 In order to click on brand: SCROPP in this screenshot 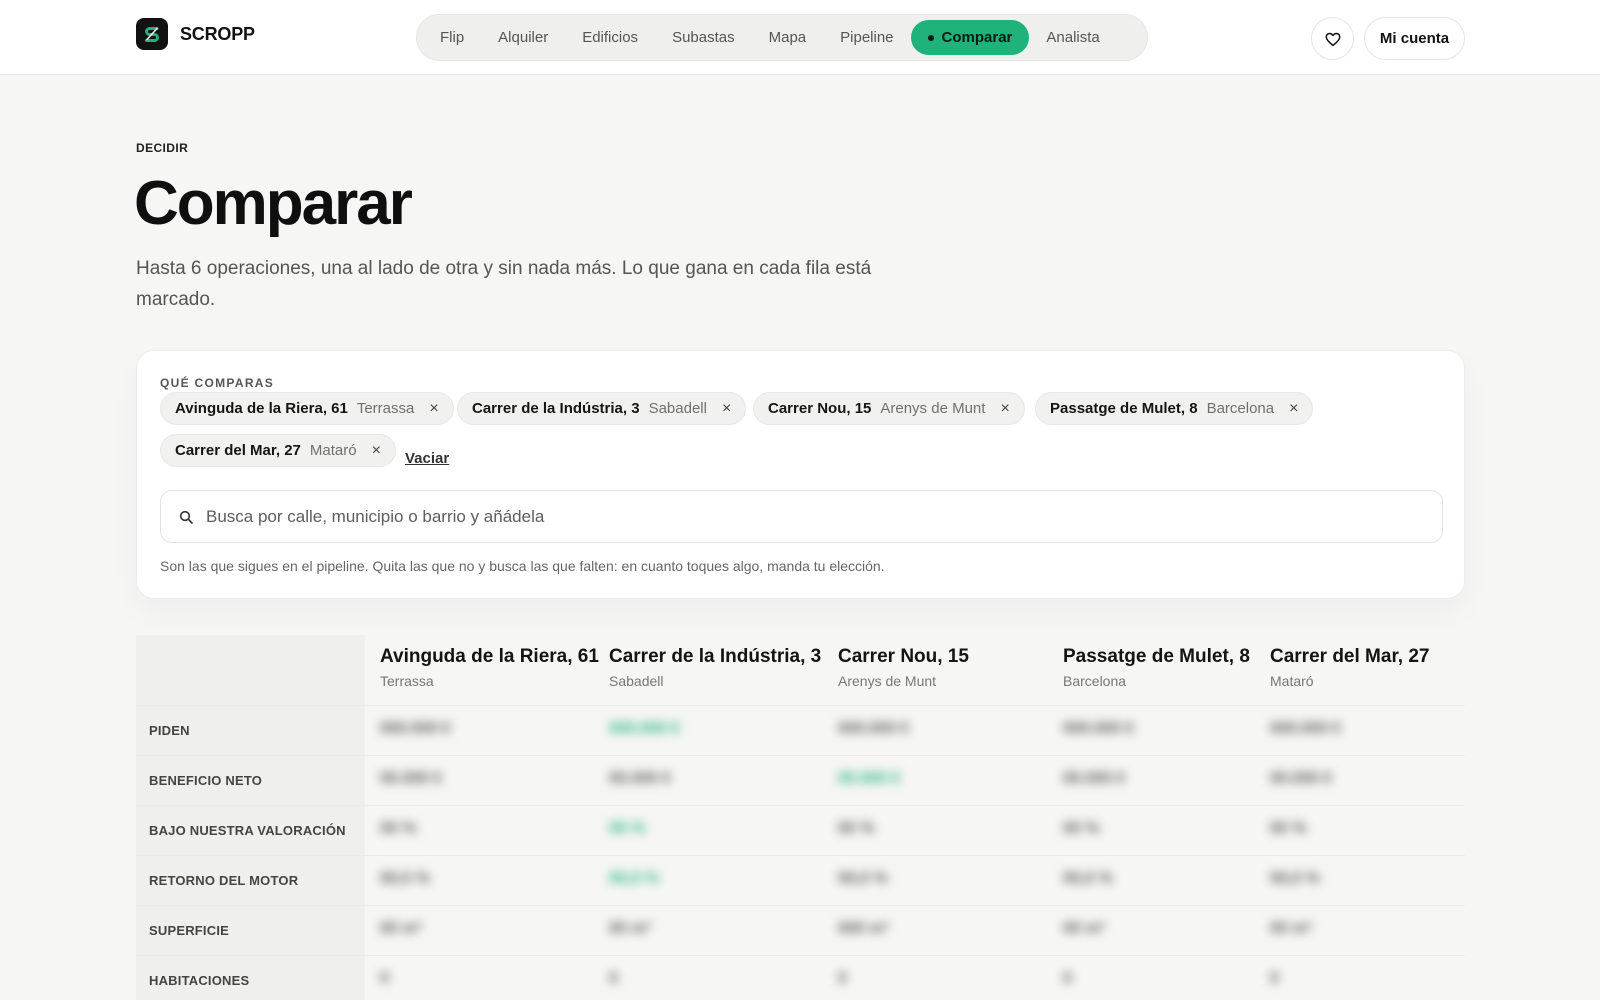, I will do `click(195, 34)`.